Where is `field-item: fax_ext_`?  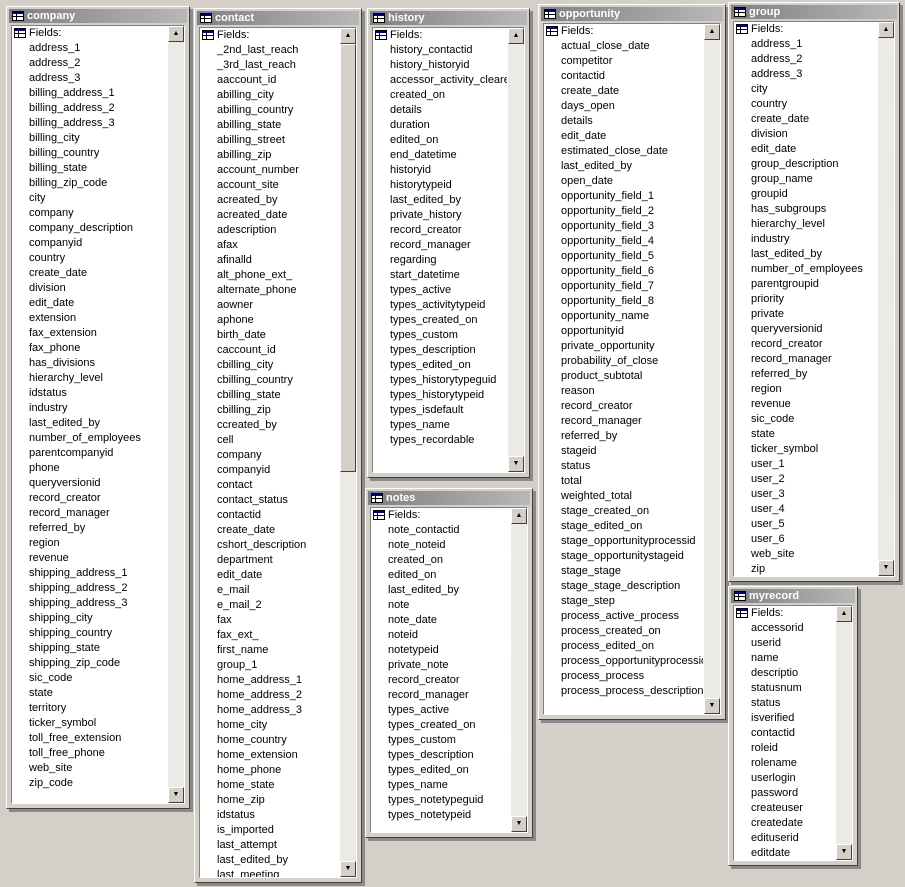
field-item: fax_ext_ is located at coordinates (269, 635).